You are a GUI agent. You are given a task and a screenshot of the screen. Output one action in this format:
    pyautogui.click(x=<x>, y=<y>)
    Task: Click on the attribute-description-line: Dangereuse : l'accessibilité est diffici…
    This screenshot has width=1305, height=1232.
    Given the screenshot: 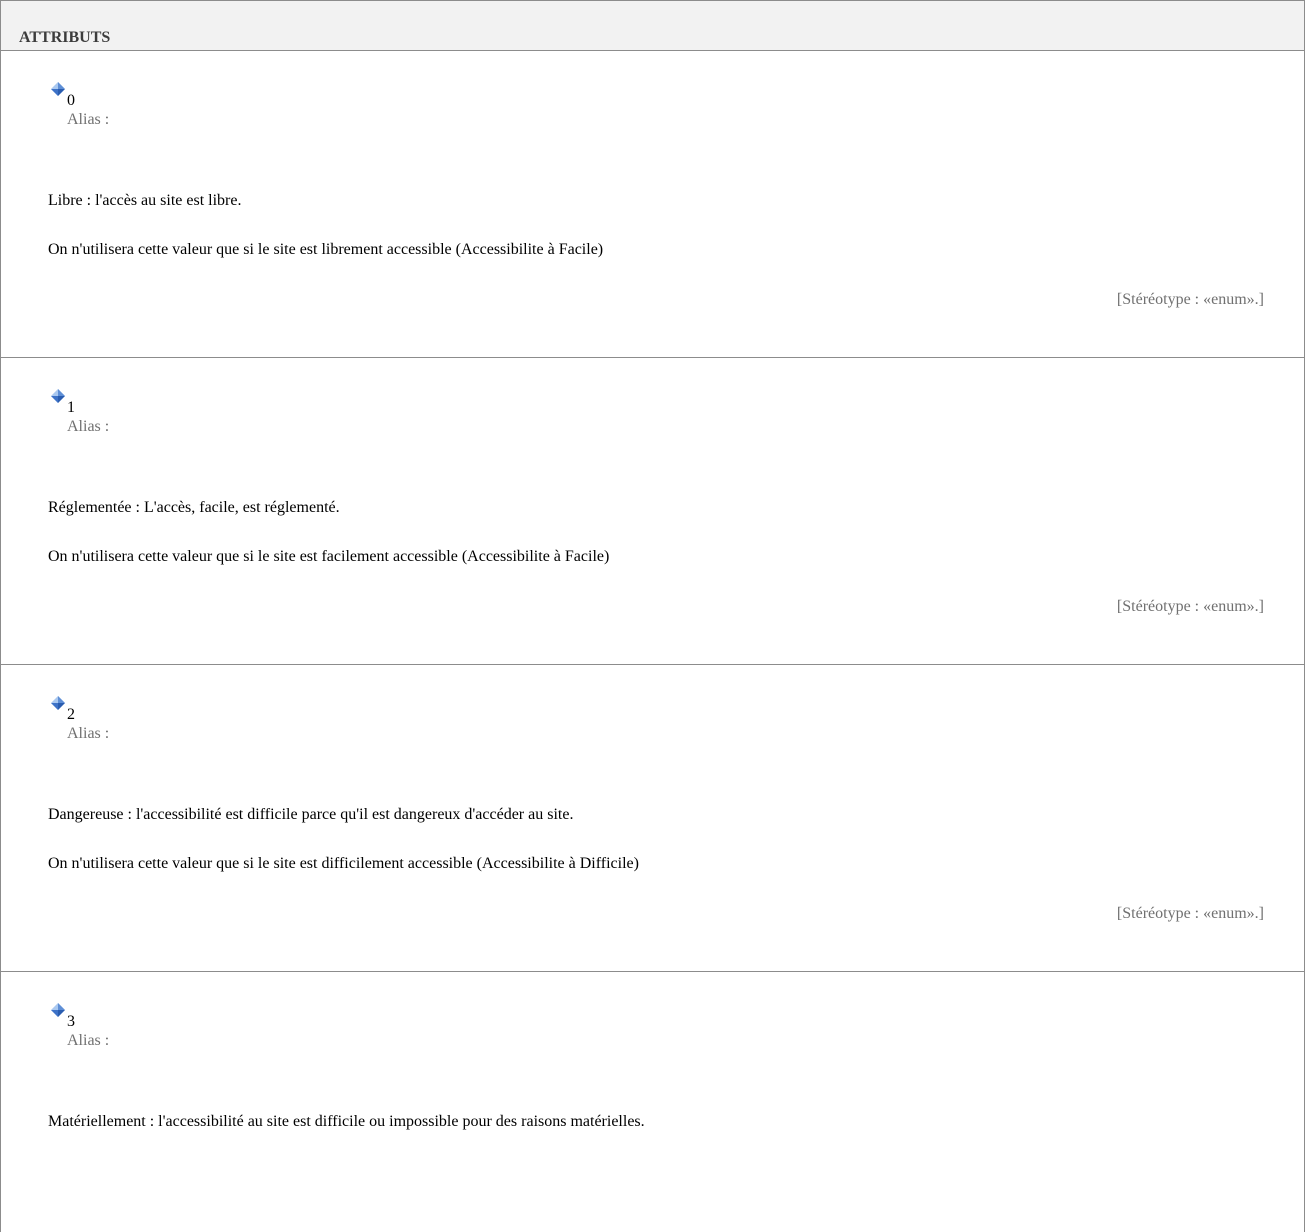 What is the action you would take?
    pyautogui.click(x=311, y=814)
    